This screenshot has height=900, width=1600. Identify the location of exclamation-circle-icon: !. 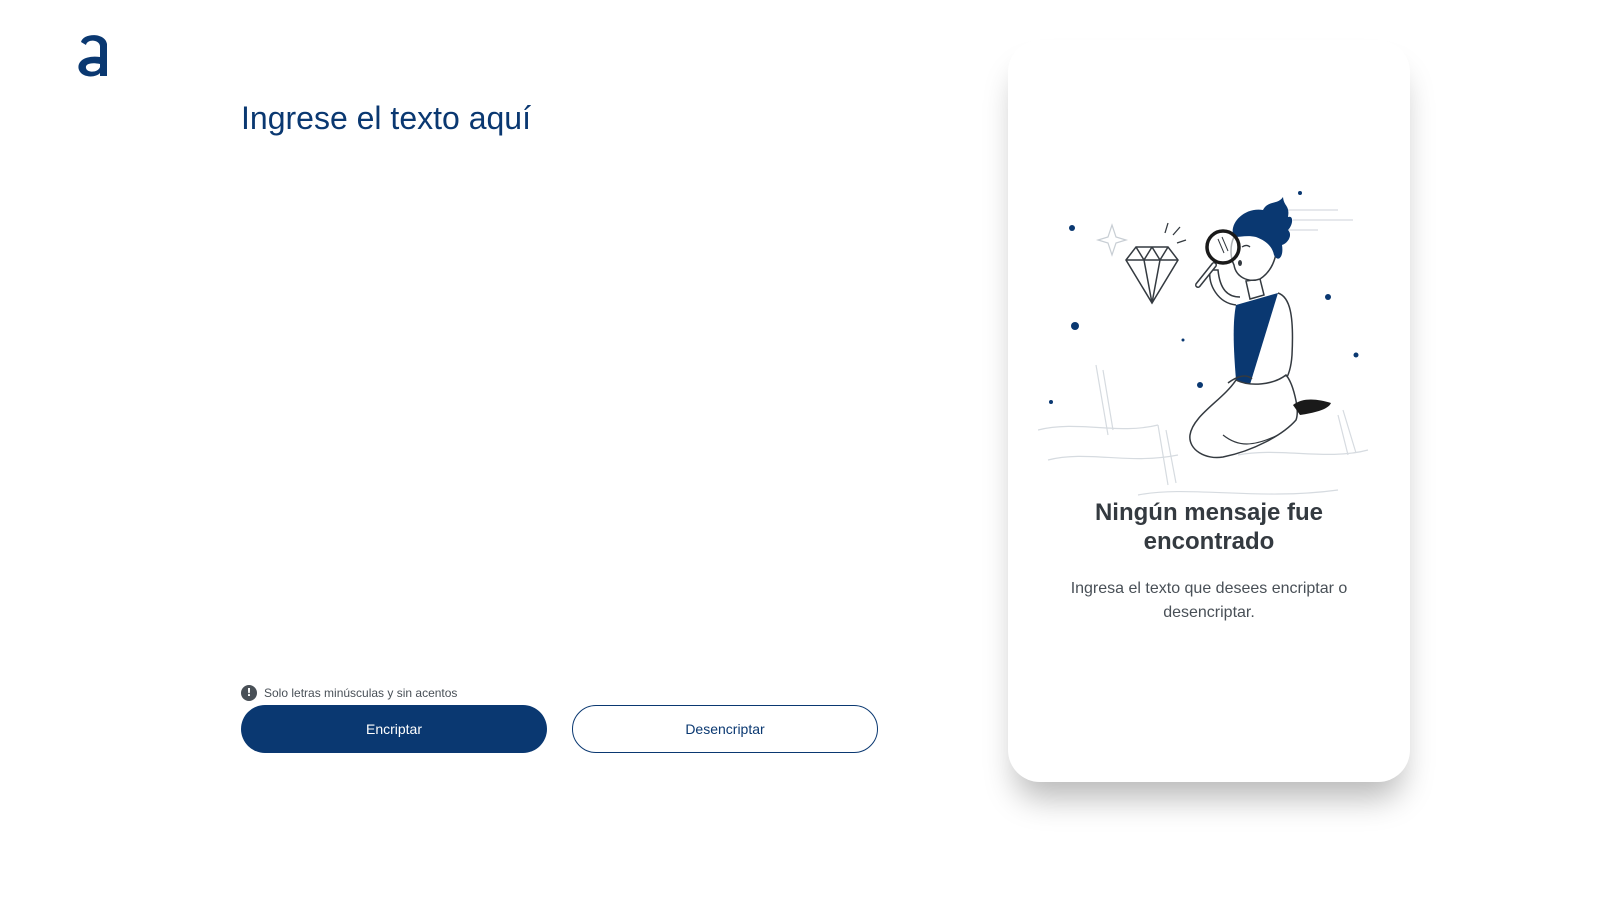
(249, 693).